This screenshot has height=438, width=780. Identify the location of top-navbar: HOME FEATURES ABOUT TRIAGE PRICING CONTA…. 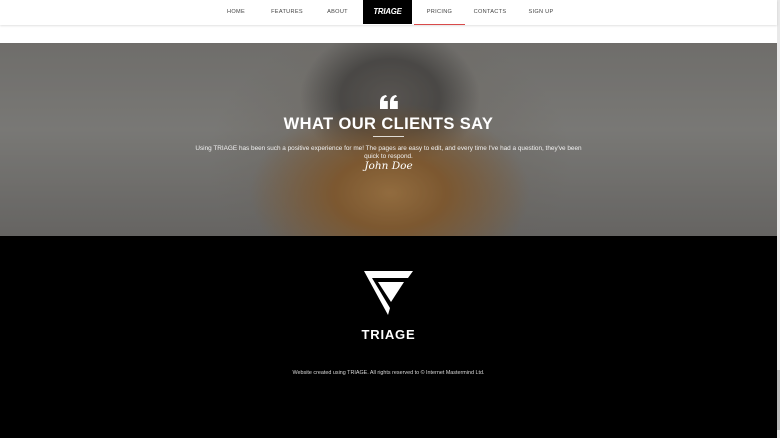
(388, 12).